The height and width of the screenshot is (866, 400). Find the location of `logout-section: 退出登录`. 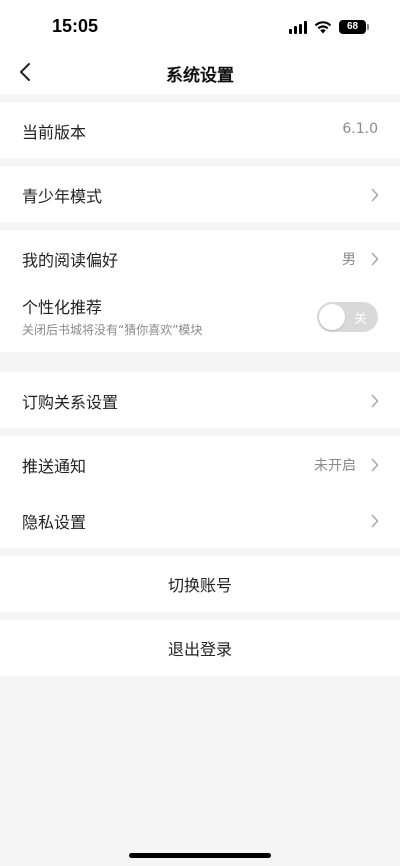

logout-section: 退出登录 is located at coordinates (200, 648).